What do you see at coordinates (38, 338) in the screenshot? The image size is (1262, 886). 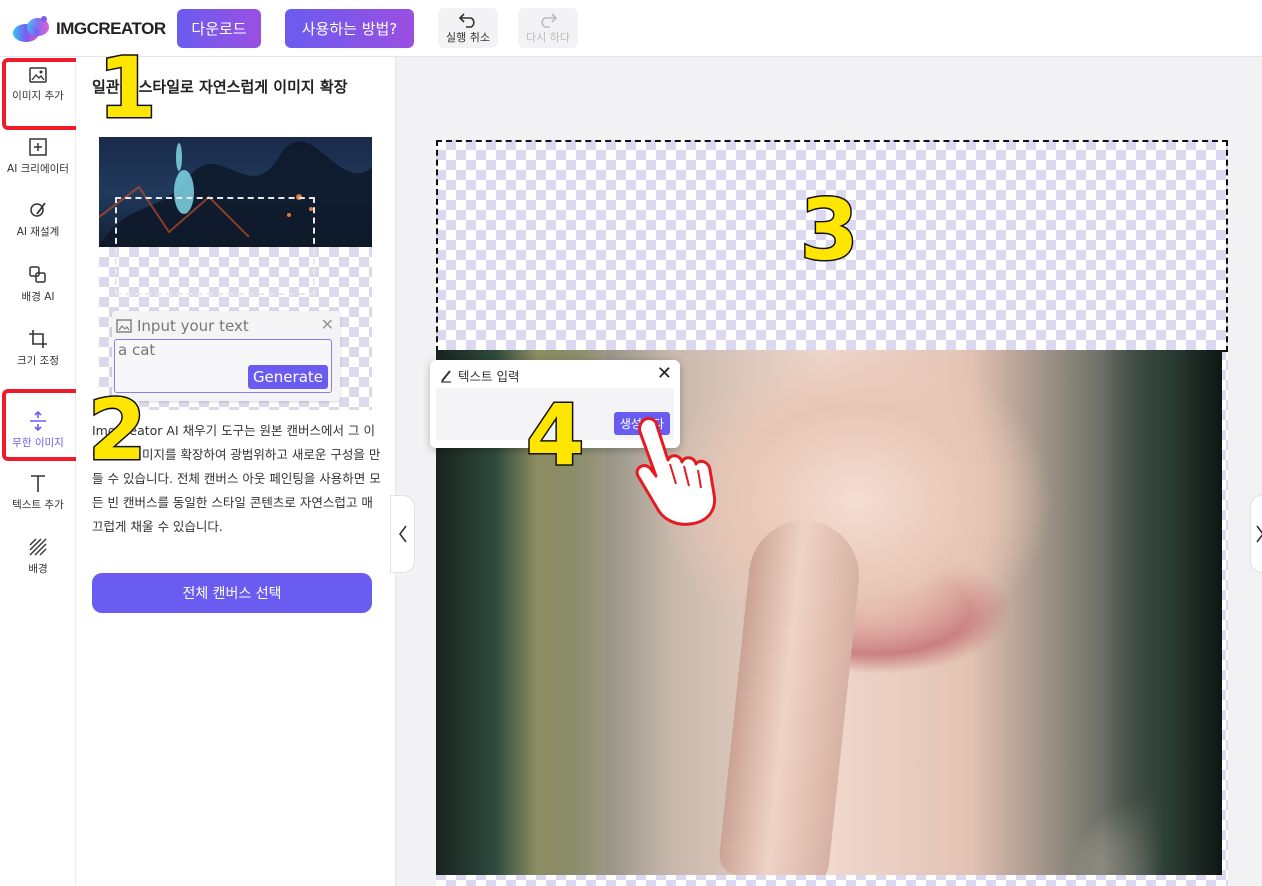 I see `crop-icon` at bounding box center [38, 338].